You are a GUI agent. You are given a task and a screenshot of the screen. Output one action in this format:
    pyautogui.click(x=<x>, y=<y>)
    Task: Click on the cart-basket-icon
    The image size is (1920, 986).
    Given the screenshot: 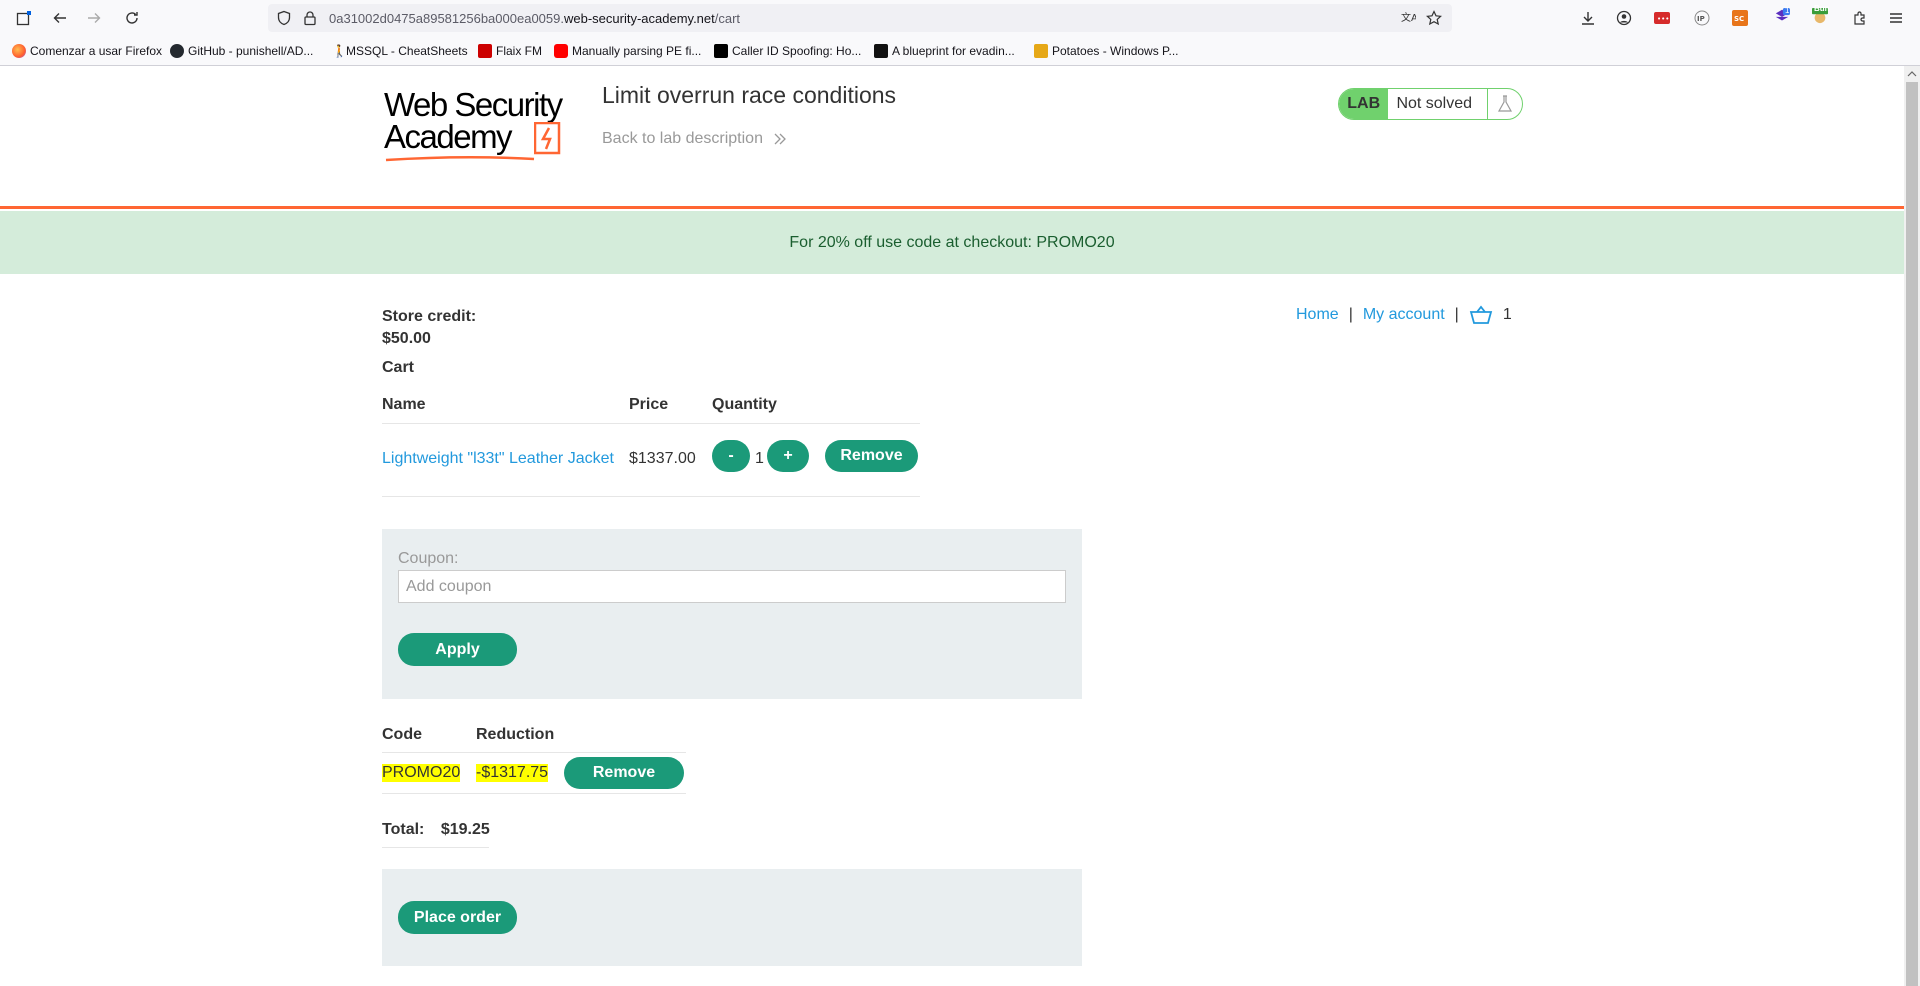 What is the action you would take?
    pyautogui.click(x=1481, y=315)
    